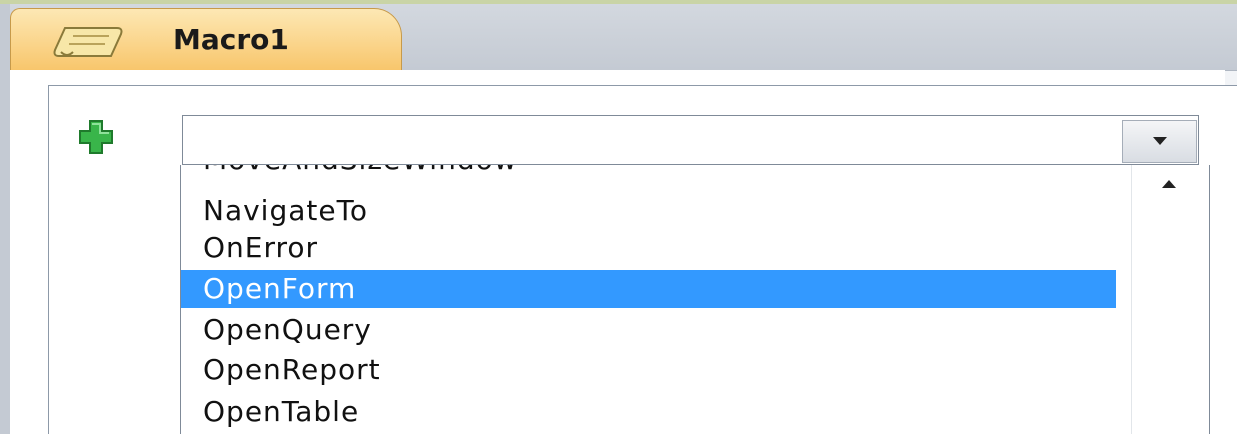  What do you see at coordinates (96, 137) in the screenshot?
I see `green-plus-icon` at bounding box center [96, 137].